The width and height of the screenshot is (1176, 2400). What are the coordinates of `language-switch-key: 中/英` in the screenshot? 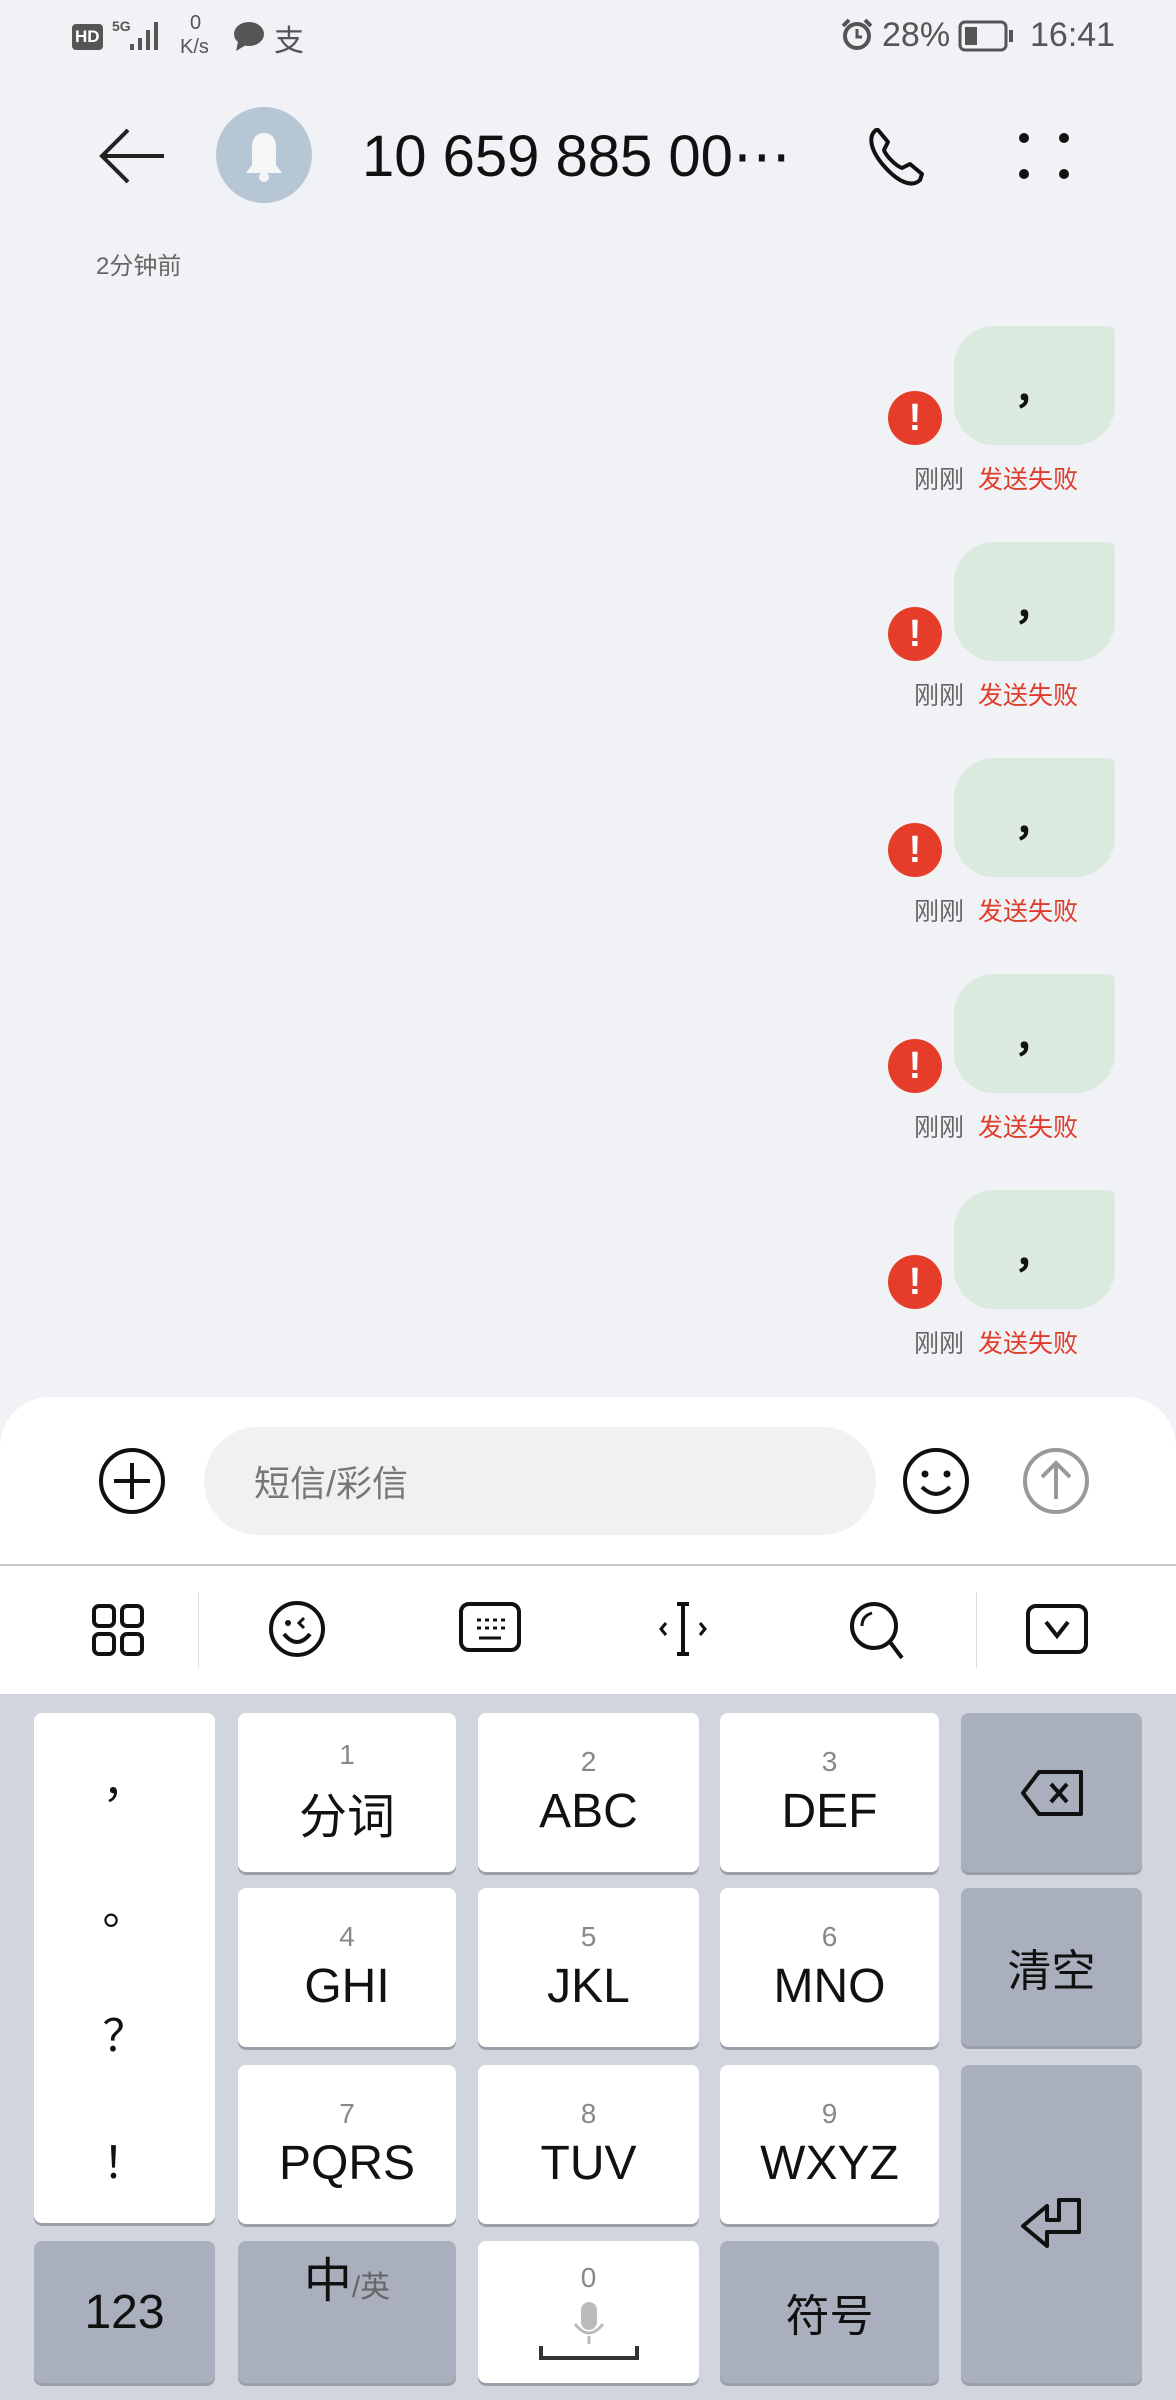 It's located at (347, 2312).